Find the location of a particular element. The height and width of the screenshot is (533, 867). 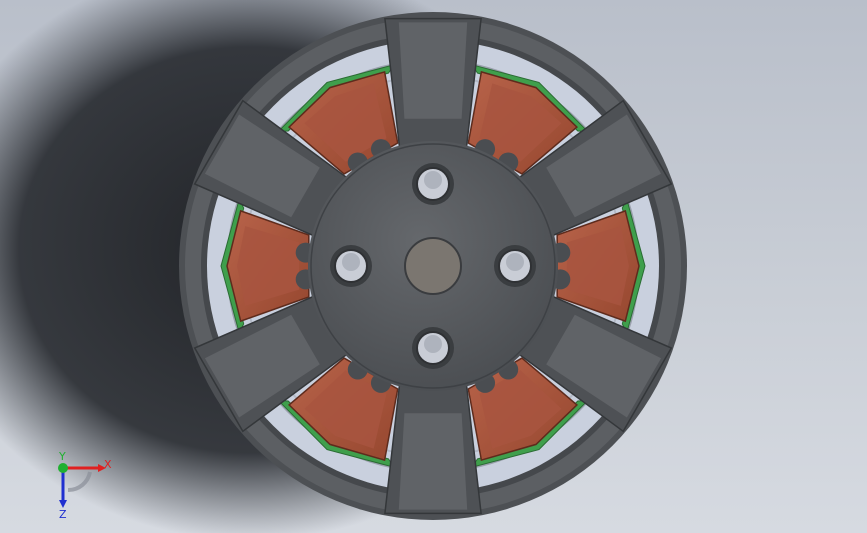

y-axis-label: Y is located at coordinates (62, 456).